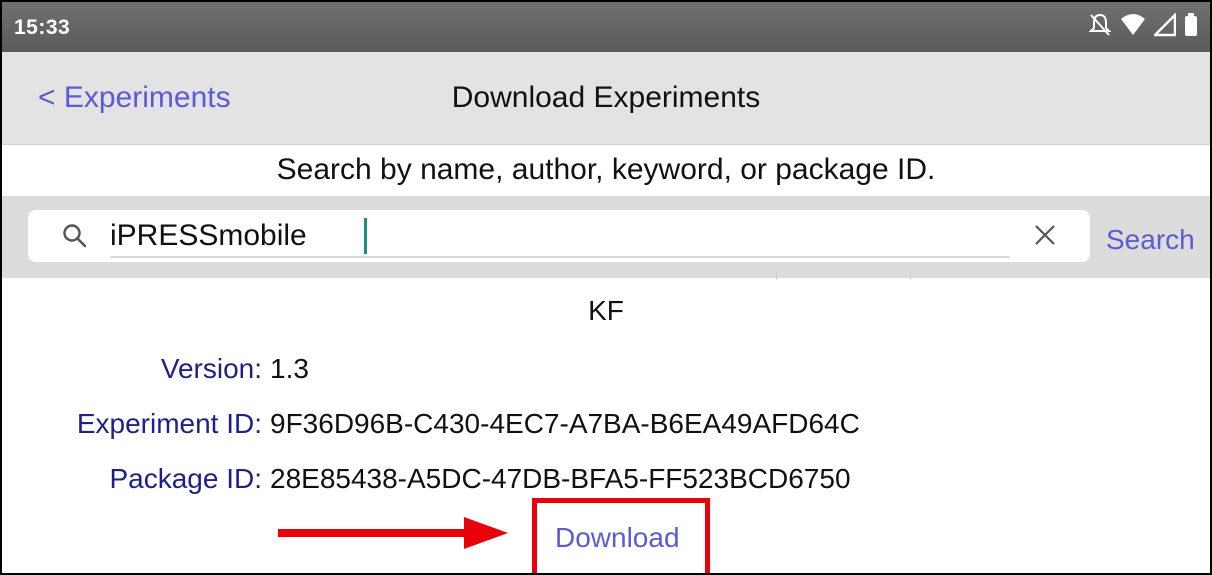  What do you see at coordinates (1100, 24) in the screenshot?
I see `notifications-off-icon` at bounding box center [1100, 24].